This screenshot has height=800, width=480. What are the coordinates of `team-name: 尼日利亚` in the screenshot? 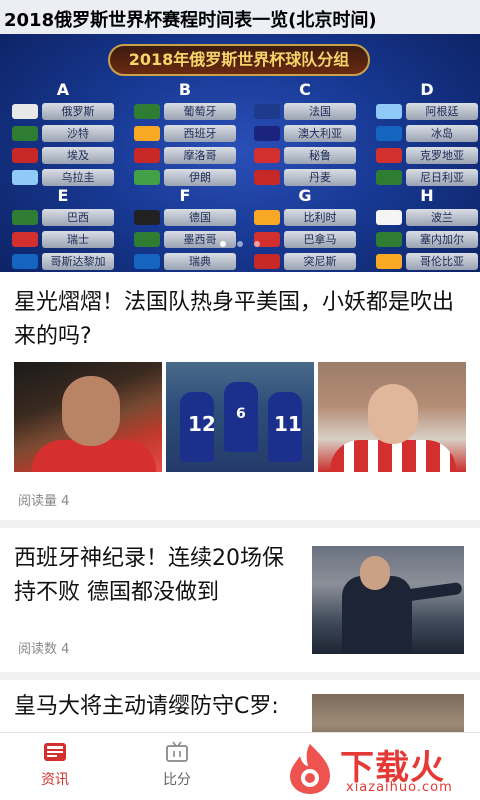 It's located at (442, 177).